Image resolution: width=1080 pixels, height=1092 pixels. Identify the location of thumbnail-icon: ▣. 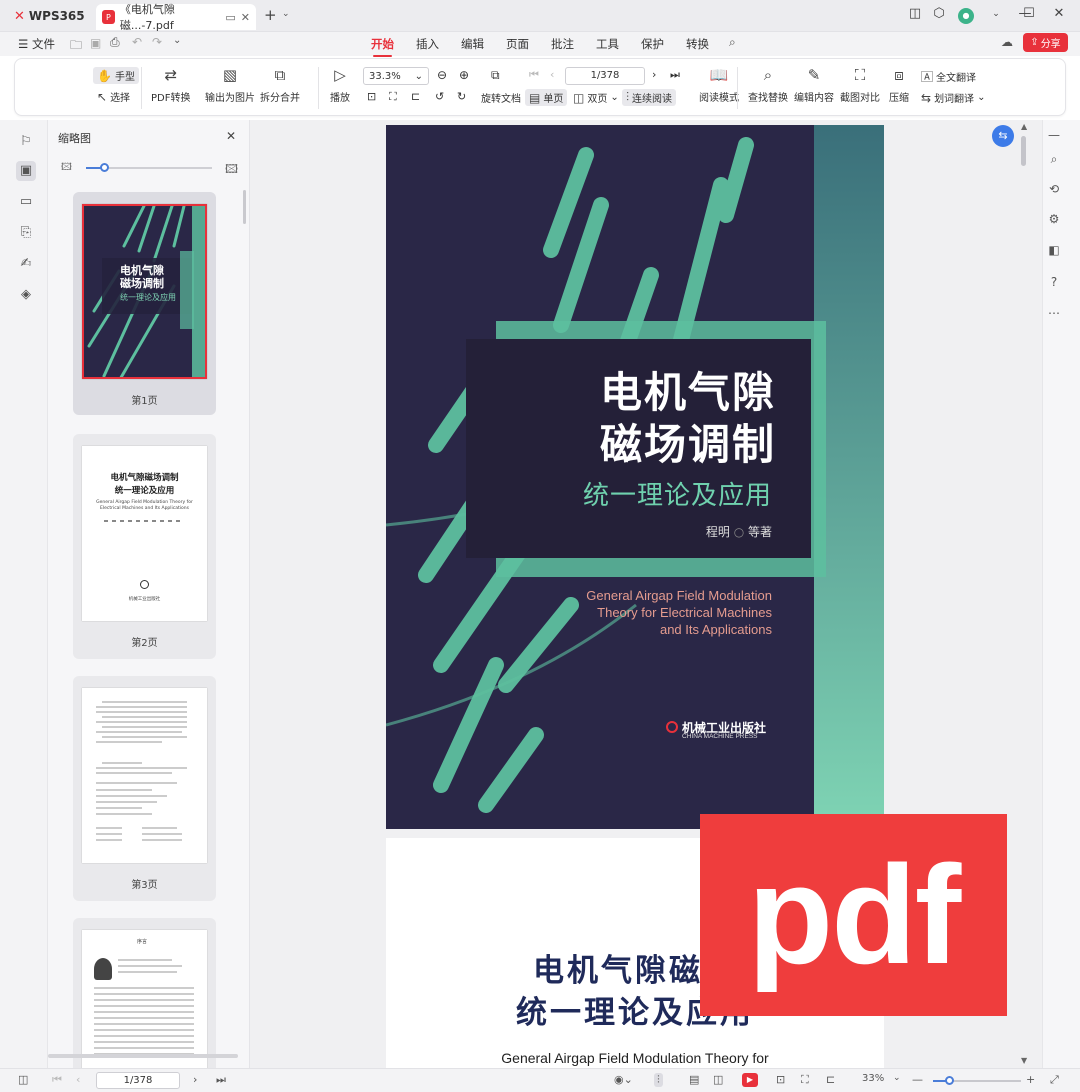
(26, 171).